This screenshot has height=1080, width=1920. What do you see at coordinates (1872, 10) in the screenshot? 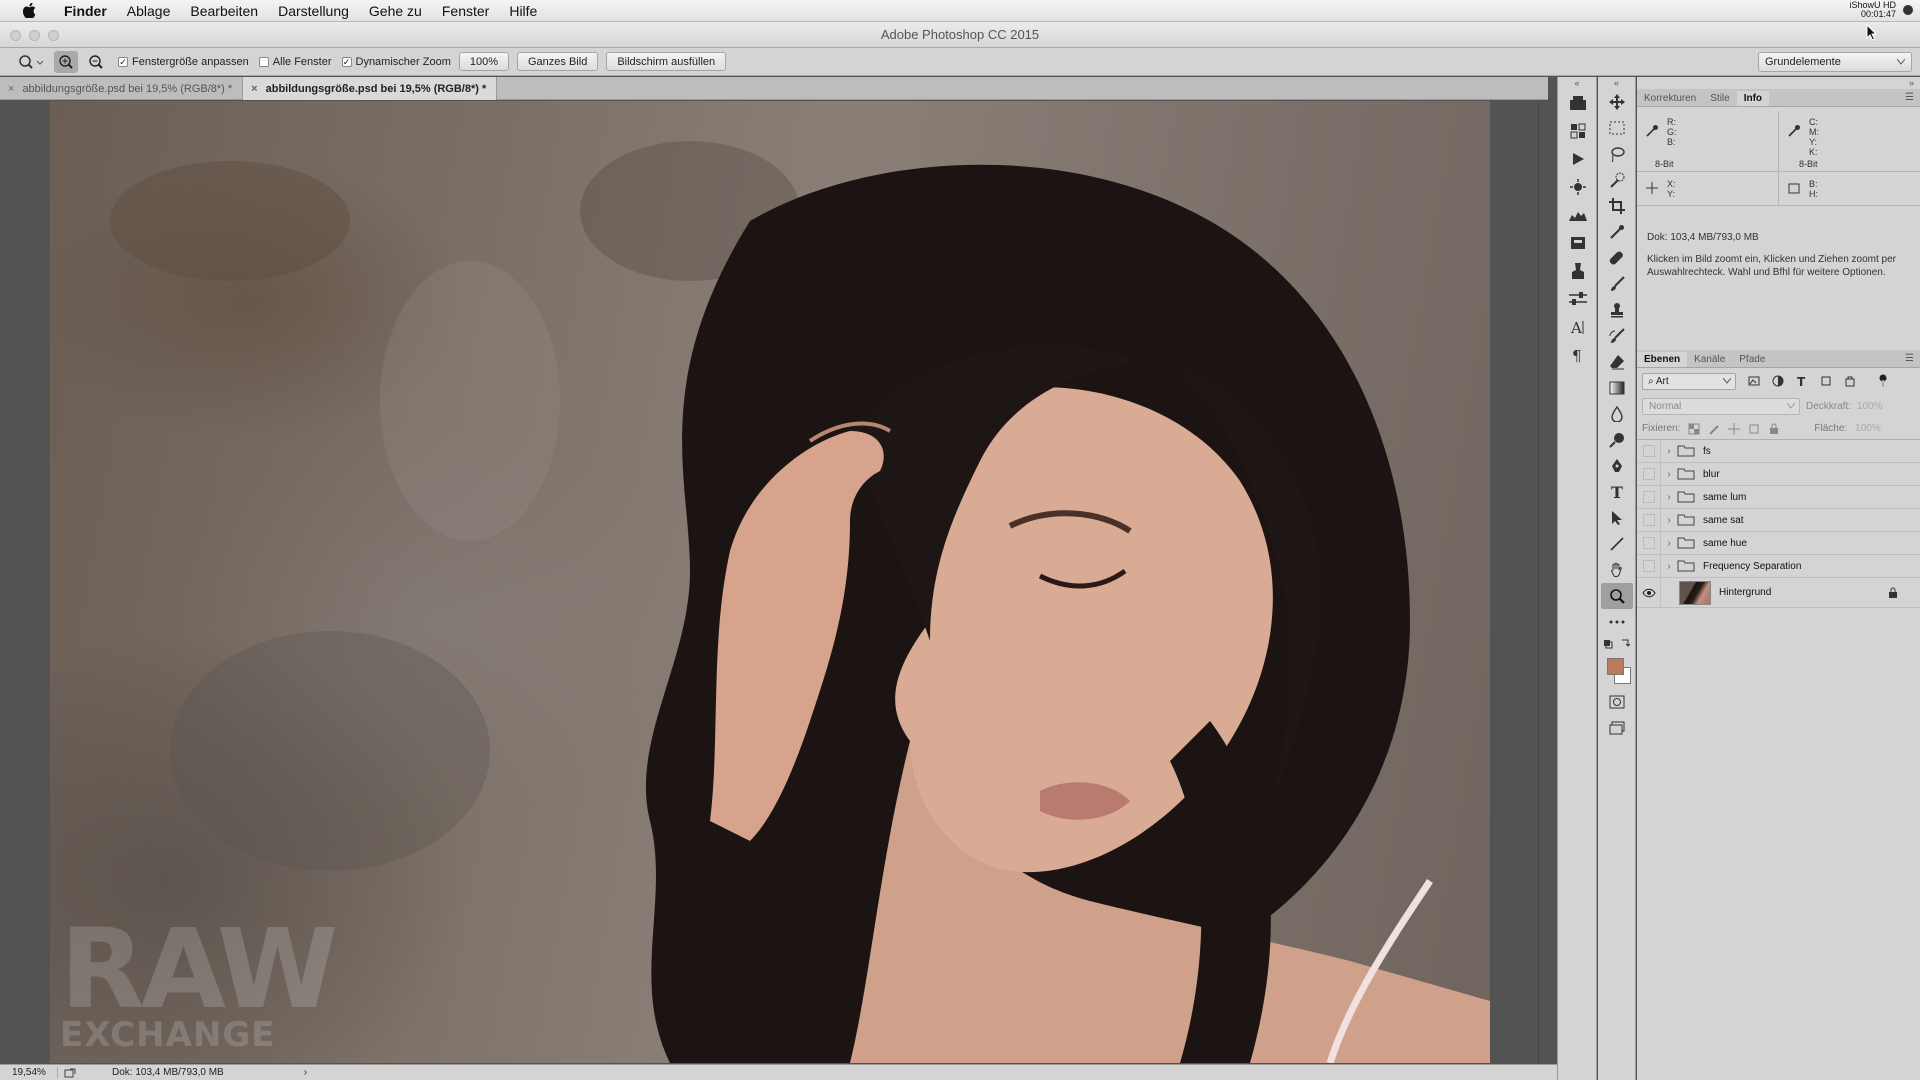
I see `recording-status: iShowU HD 00:01:47` at bounding box center [1872, 10].